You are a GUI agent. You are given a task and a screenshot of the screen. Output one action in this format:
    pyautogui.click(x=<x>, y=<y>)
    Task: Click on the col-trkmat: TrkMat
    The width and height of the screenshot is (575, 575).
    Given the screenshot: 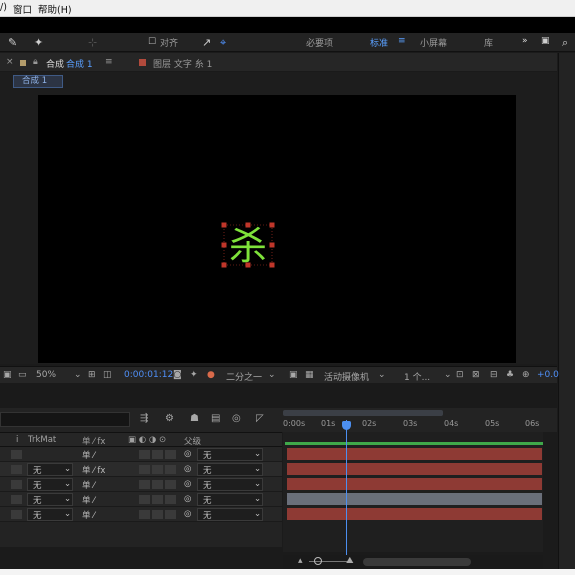 What is the action you would take?
    pyautogui.click(x=42, y=440)
    